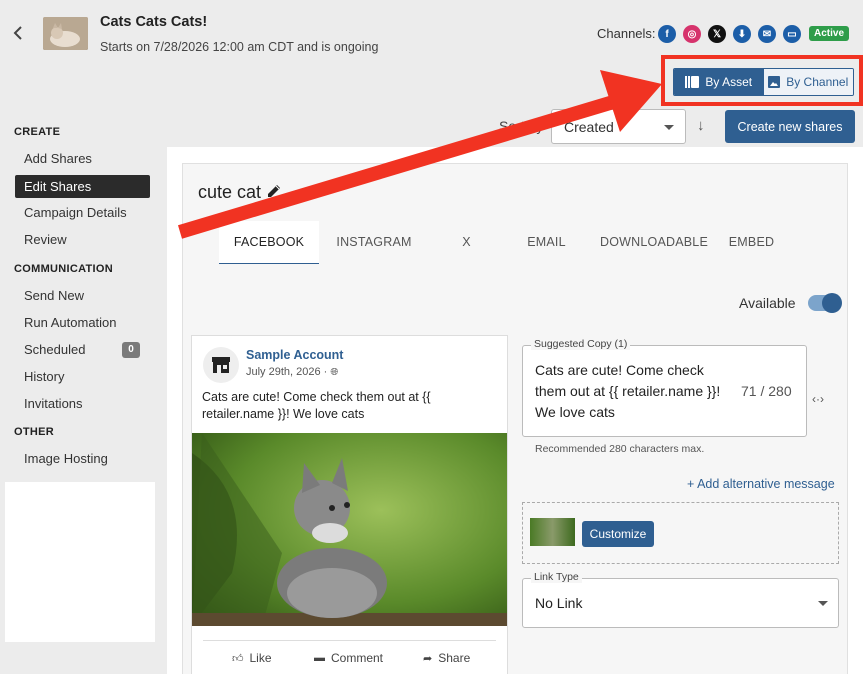 The height and width of the screenshot is (674, 863). What do you see at coordinates (581, 344) in the screenshot?
I see `suggested-copy-legend: Suggested Copy (1)` at bounding box center [581, 344].